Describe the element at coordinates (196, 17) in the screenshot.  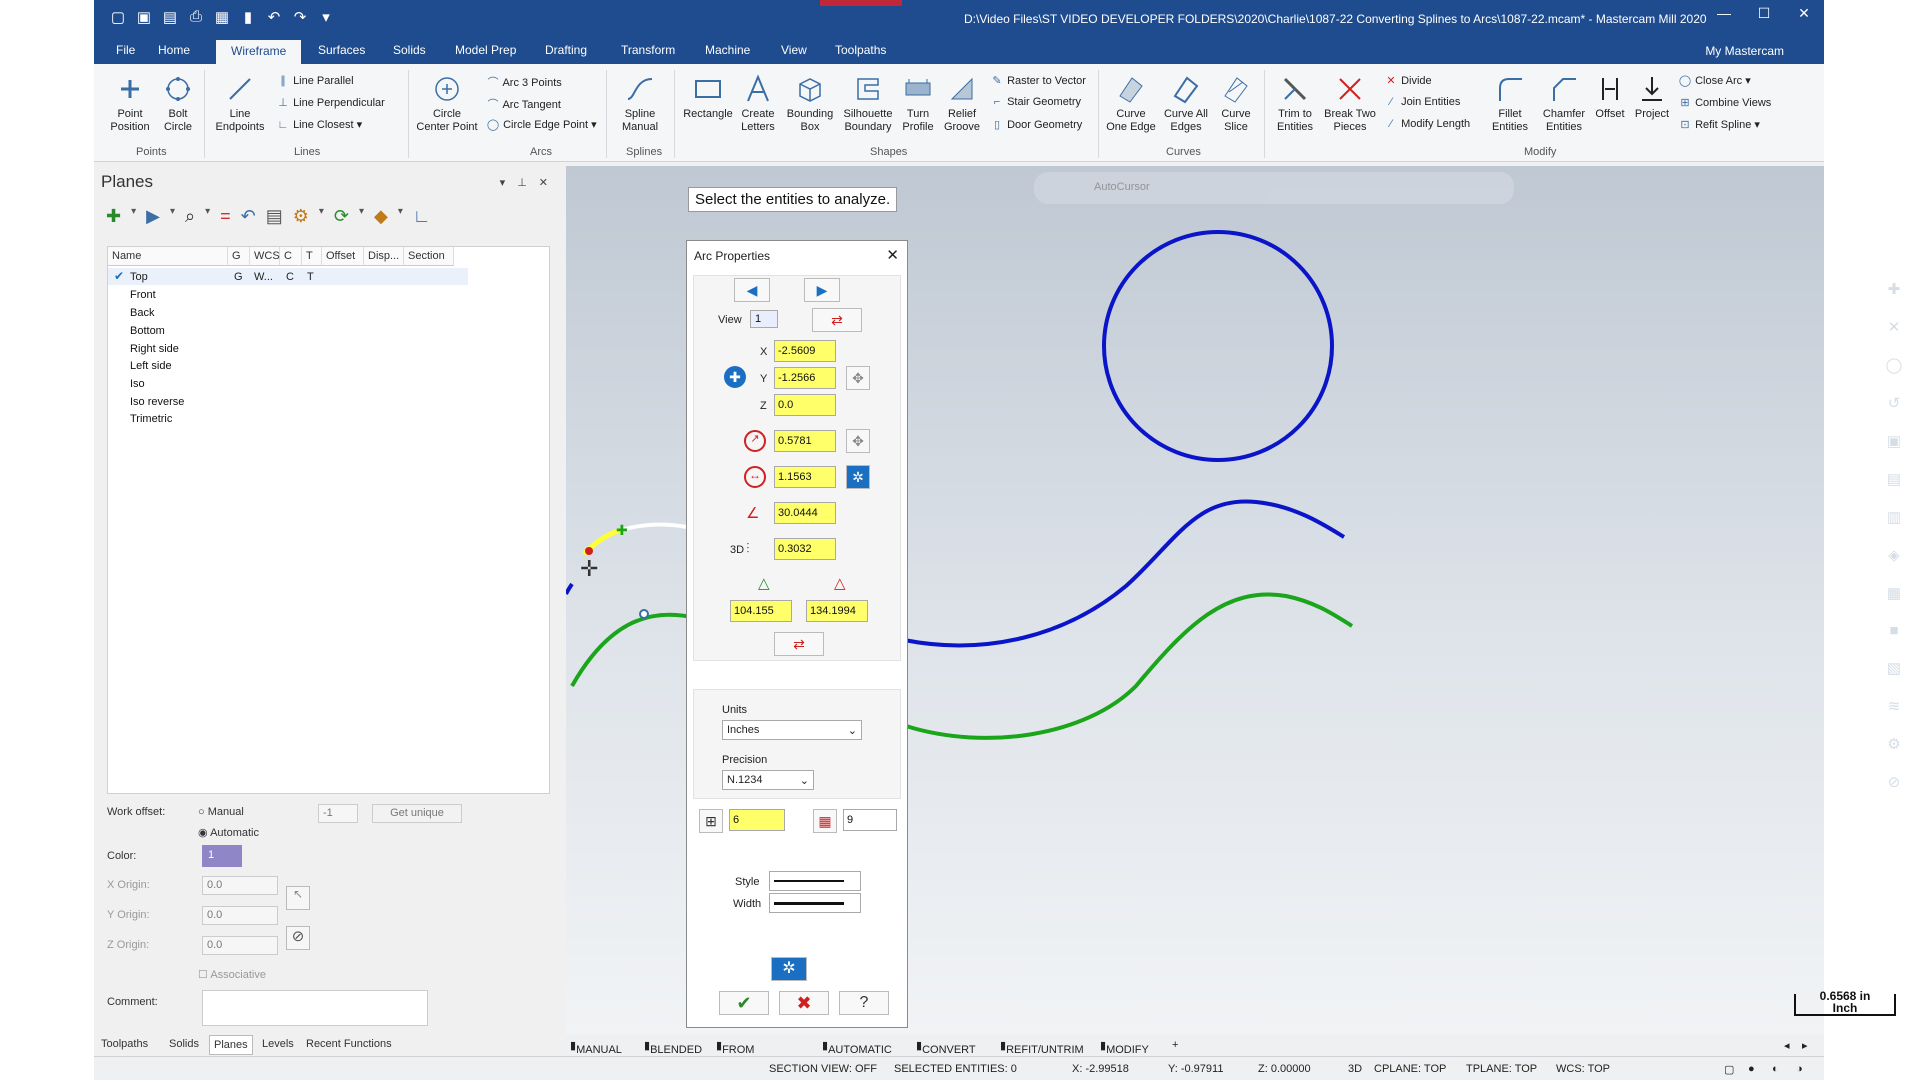
I see `print-icon: ⎙` at that location.